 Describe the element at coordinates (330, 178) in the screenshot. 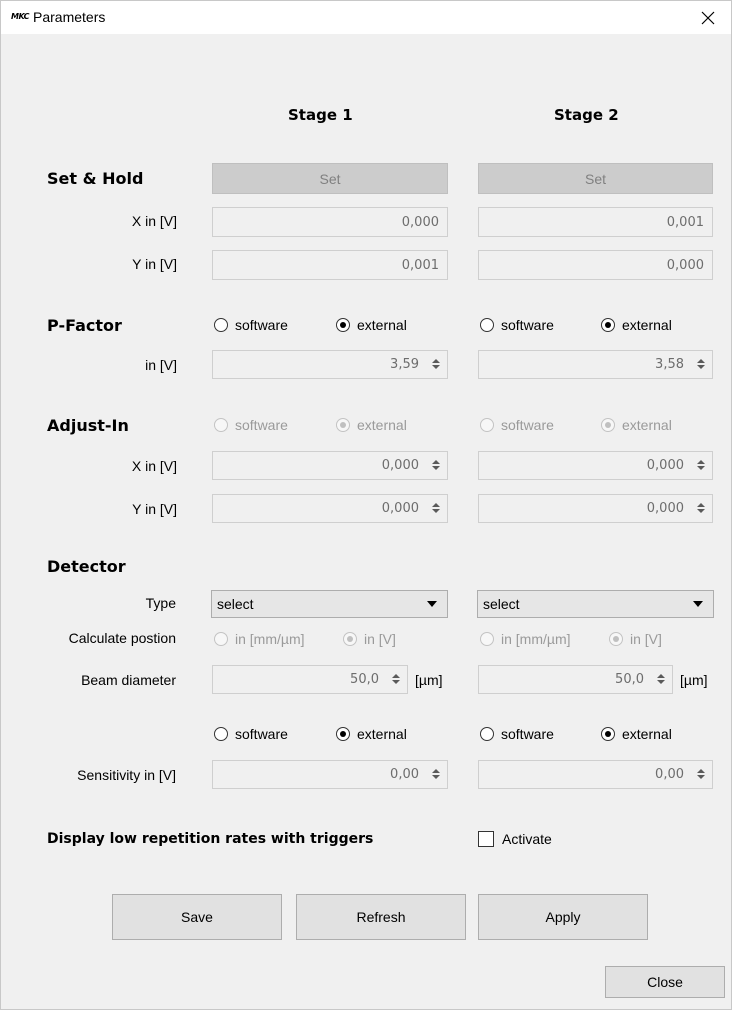

I see `stage1-set-button: Set` at that location.